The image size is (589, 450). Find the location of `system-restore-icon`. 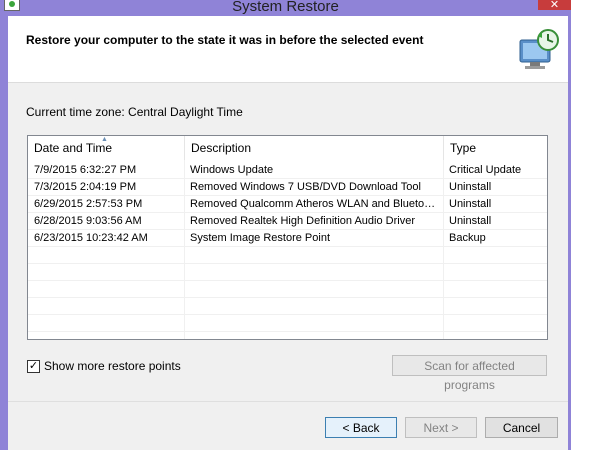

system-restore-icon is located at coordinates (539, 49).